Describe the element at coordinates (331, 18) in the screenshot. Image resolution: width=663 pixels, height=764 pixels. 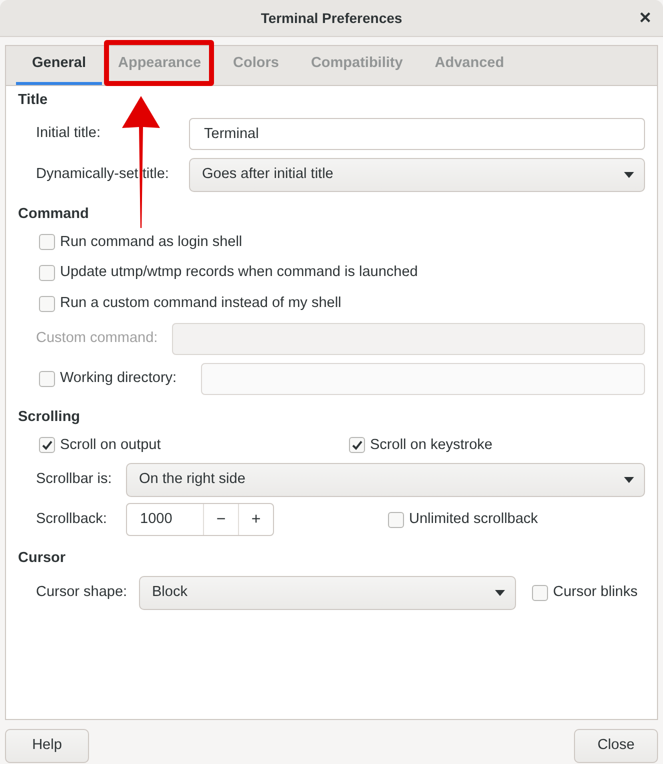
I see `window-title: Terminal Preferences` at that location.